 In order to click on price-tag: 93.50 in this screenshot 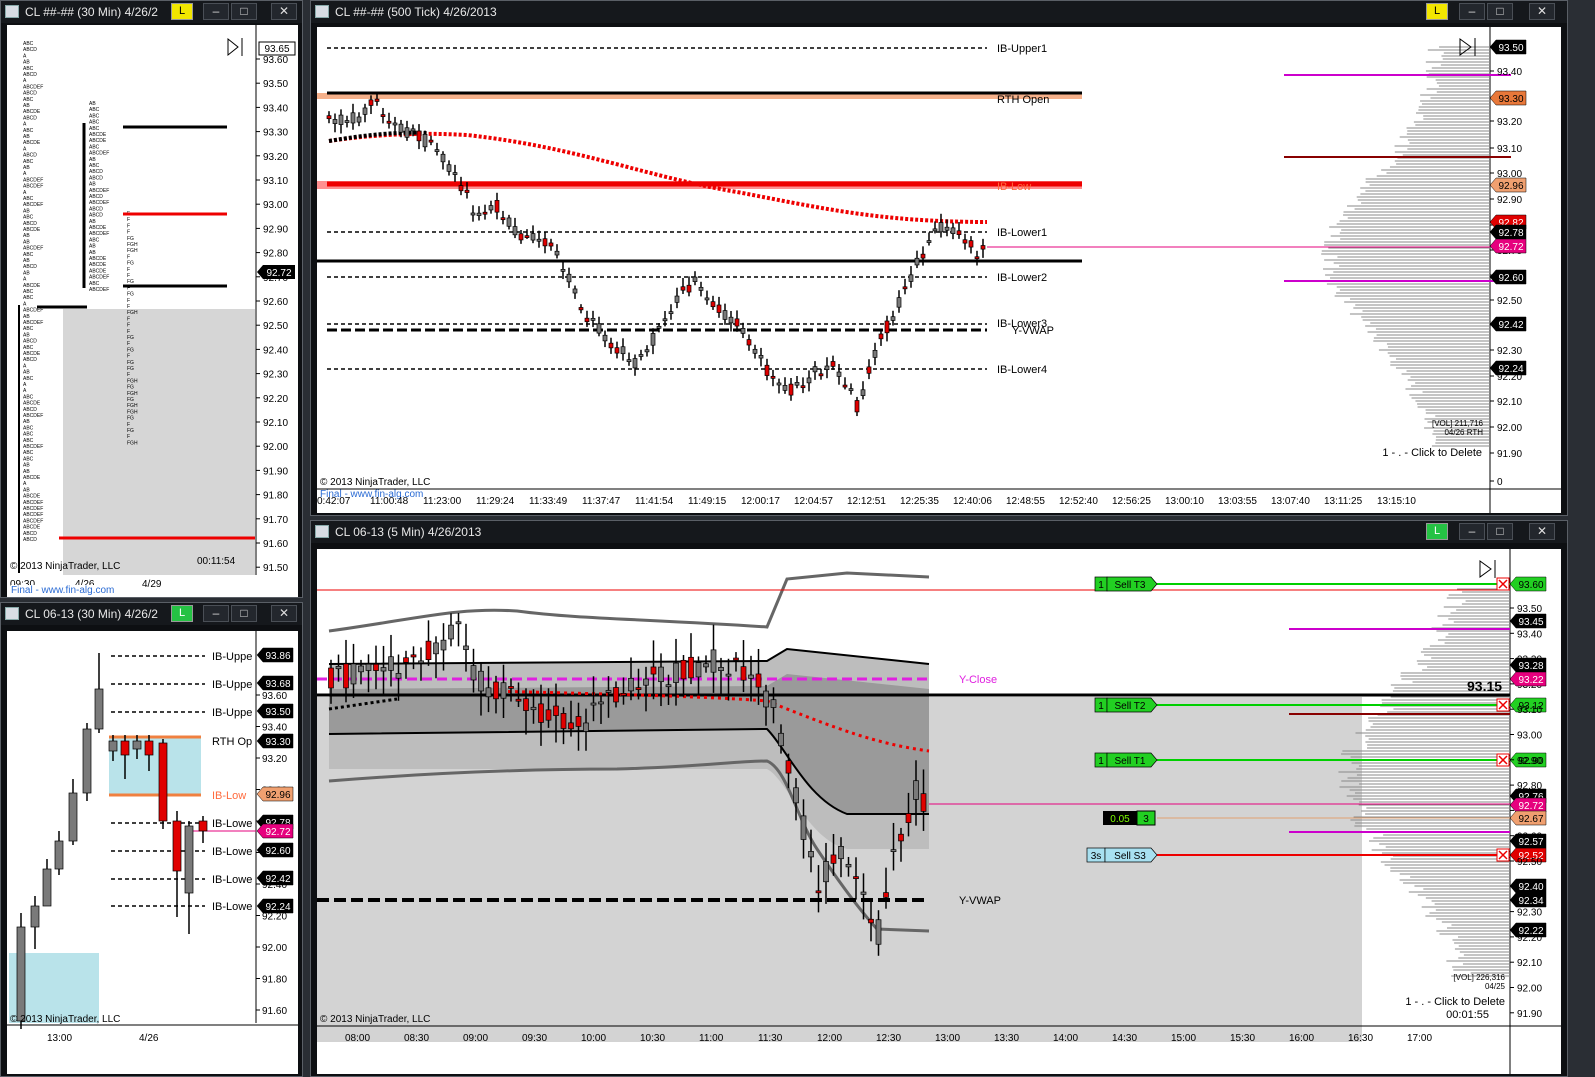, I will do `click(275, 711)`.